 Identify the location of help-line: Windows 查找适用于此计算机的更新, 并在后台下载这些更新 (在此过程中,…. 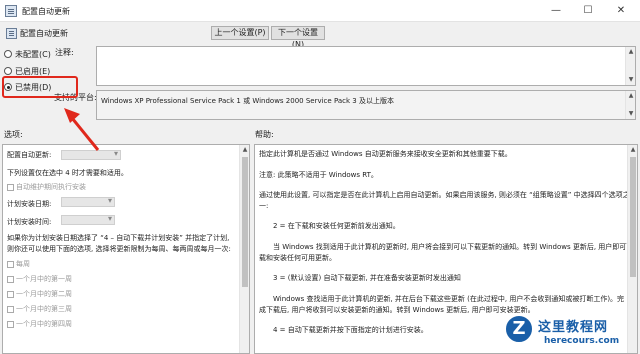
(449, 299).